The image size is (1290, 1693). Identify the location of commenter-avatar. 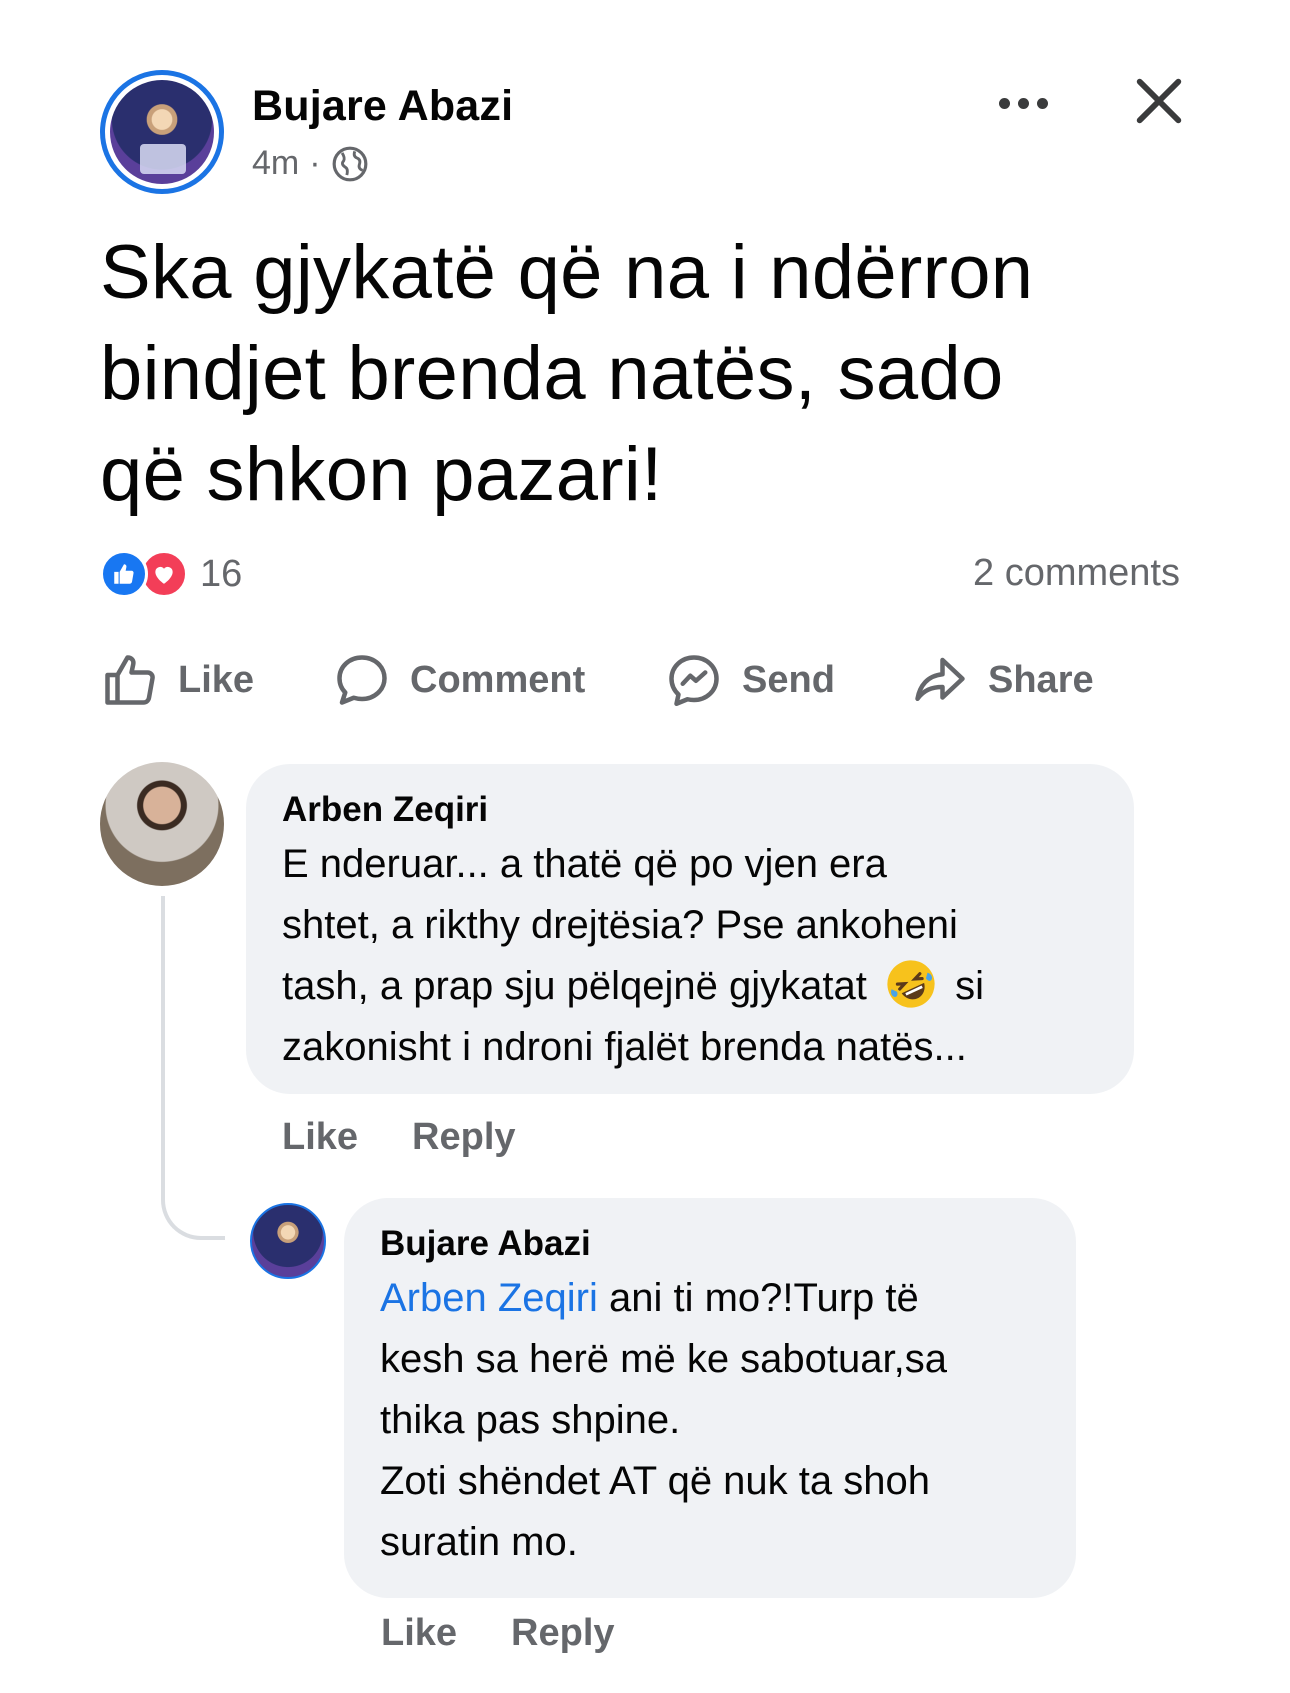
(162, 824).